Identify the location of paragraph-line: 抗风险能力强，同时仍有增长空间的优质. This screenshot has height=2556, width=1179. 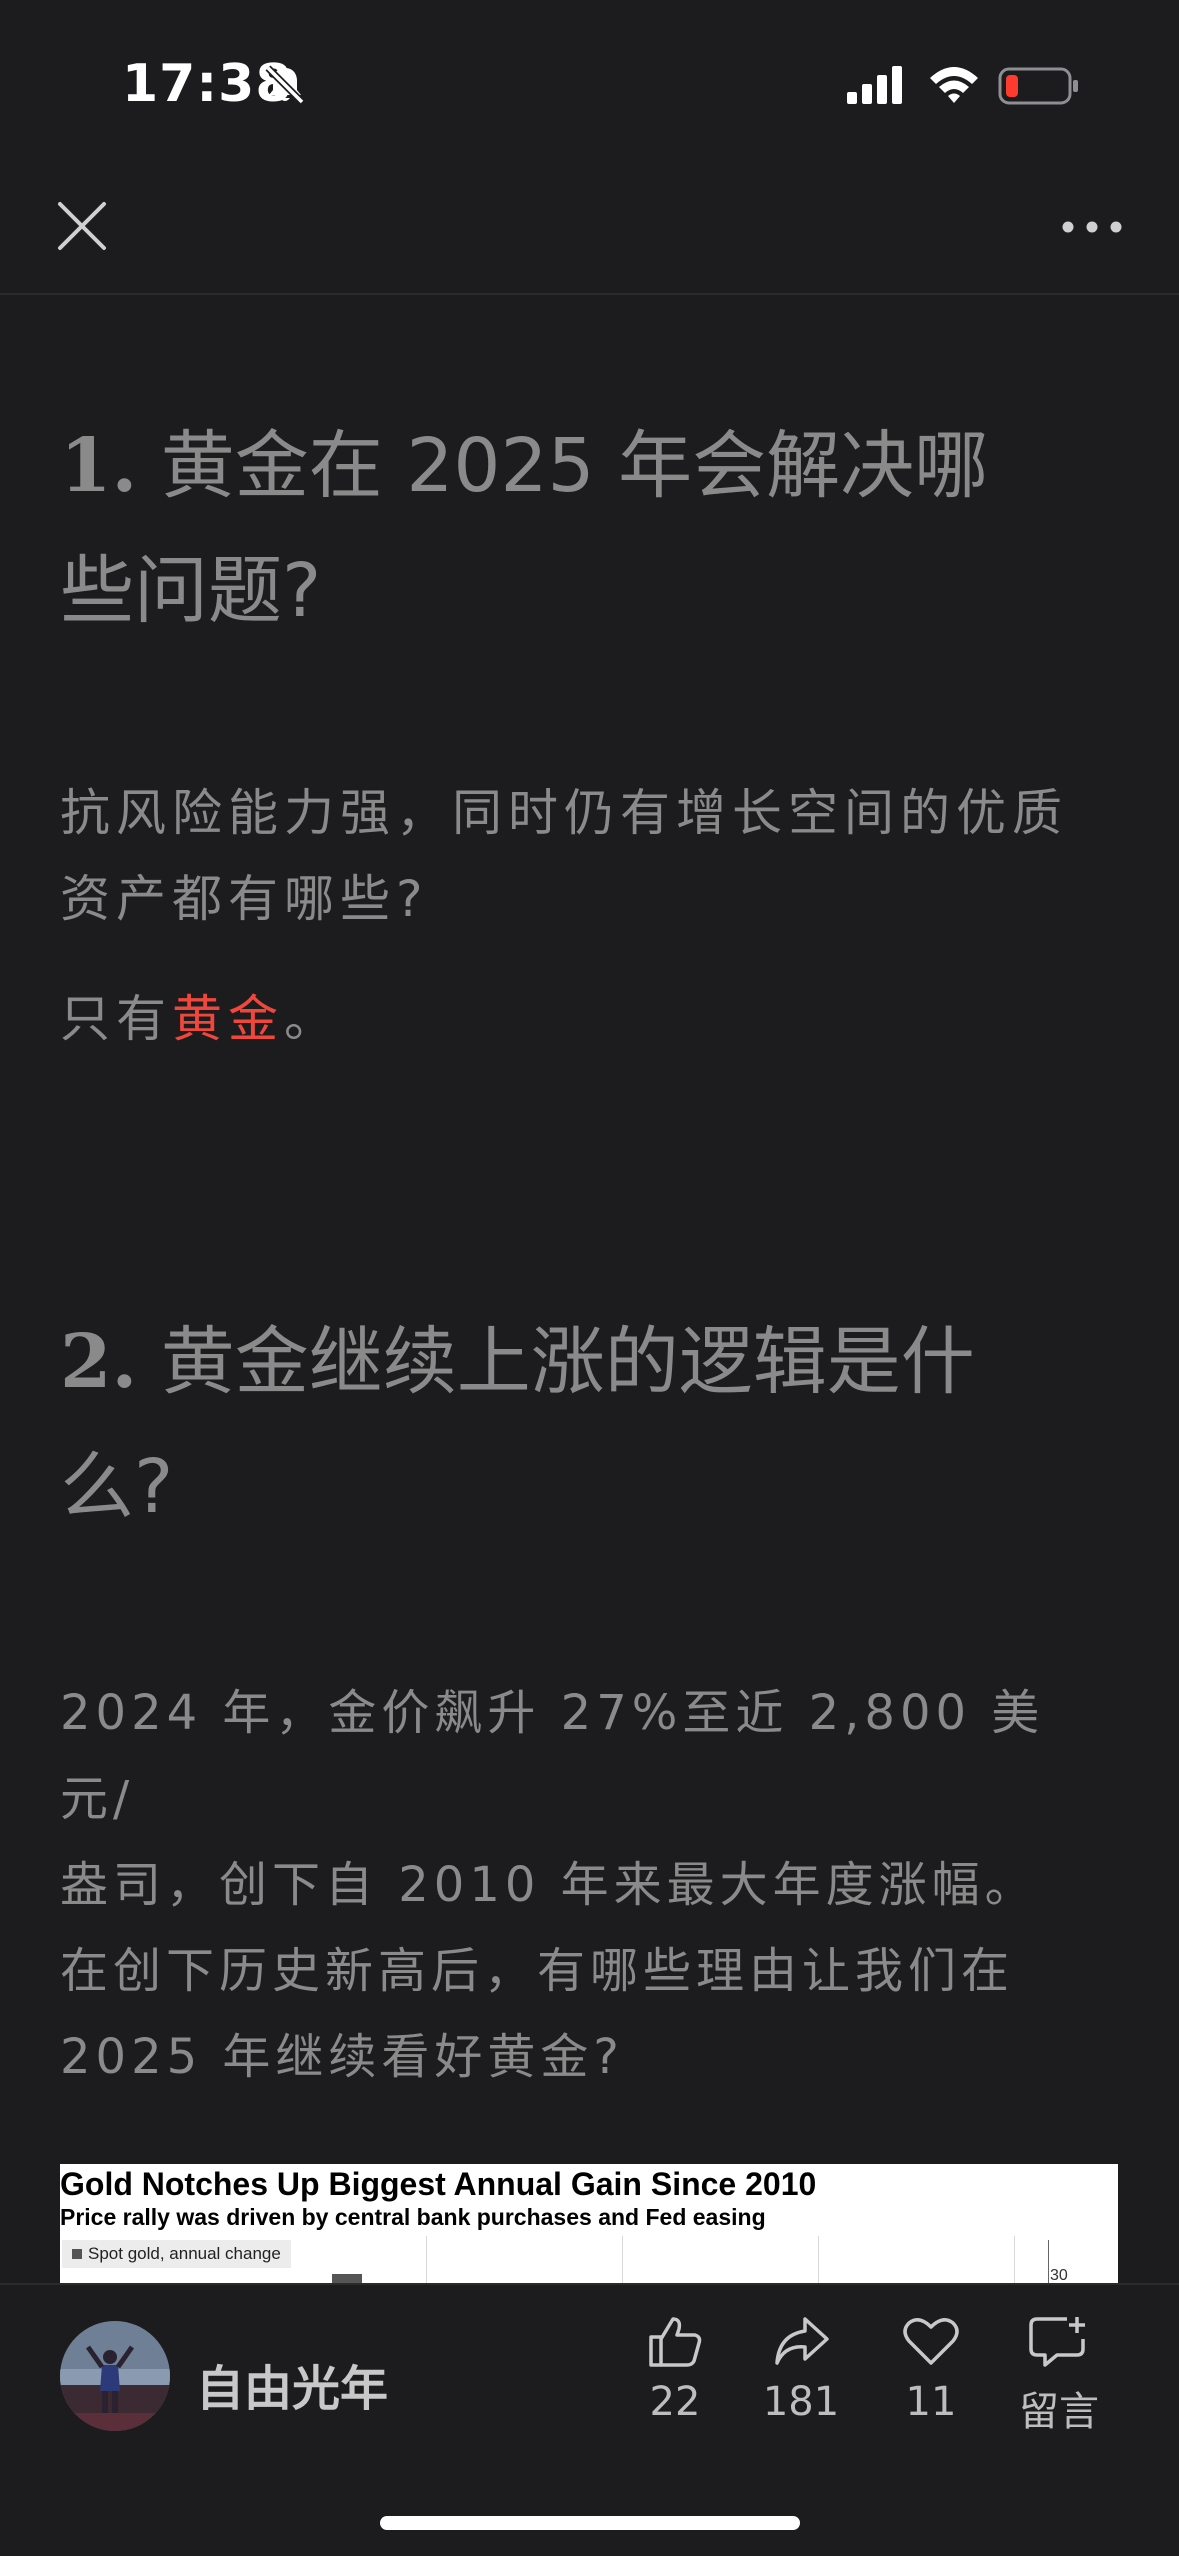
(564, 813).